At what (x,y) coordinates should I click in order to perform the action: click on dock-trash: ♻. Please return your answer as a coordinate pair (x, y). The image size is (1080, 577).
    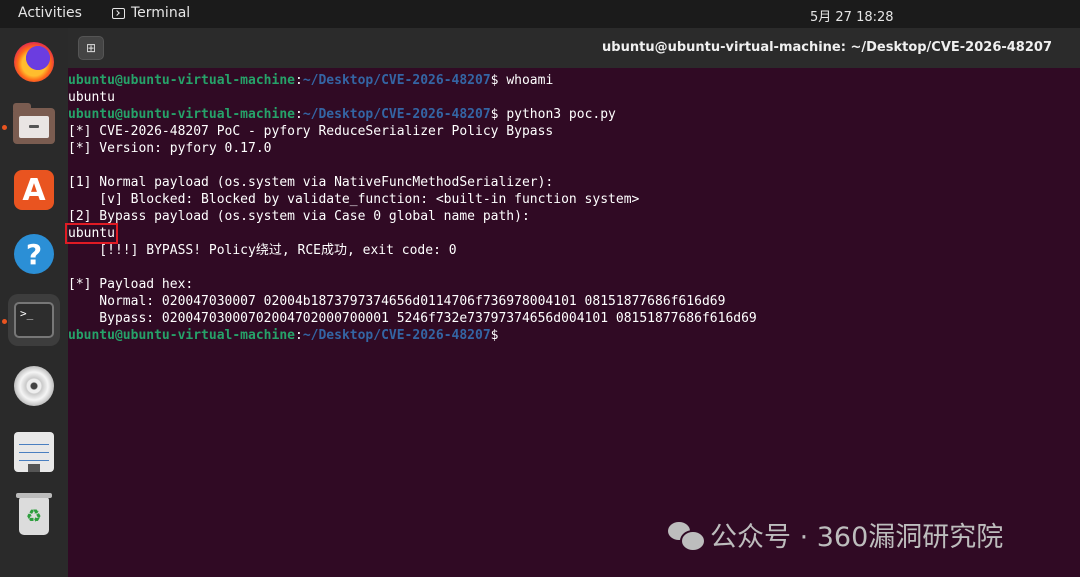
    Looking at the image, I should click on (34, 516).